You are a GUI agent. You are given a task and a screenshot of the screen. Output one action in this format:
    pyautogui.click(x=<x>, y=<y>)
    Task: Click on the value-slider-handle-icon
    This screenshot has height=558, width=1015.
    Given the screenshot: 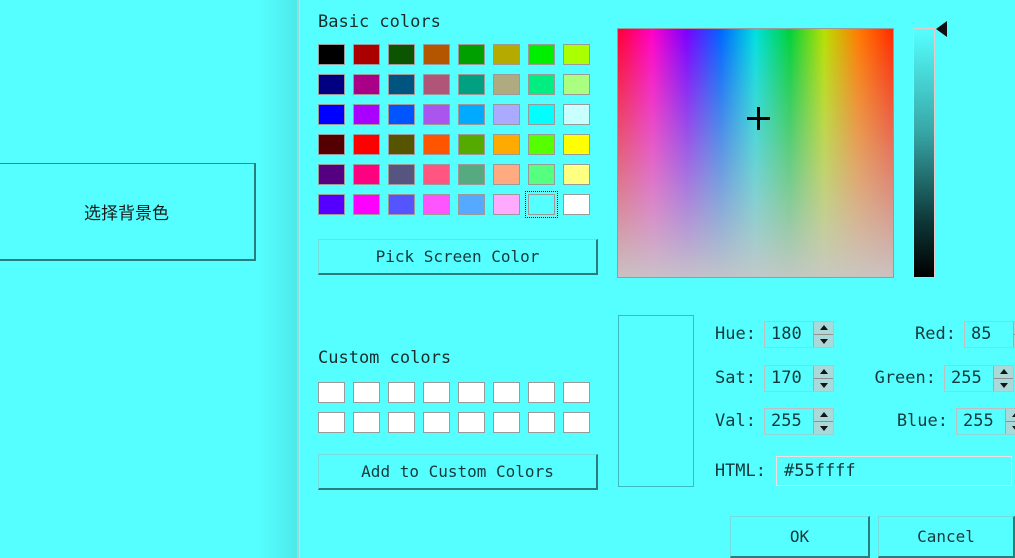 What is the action you would take?
    pyautogui.click(x=941, y=29)
    